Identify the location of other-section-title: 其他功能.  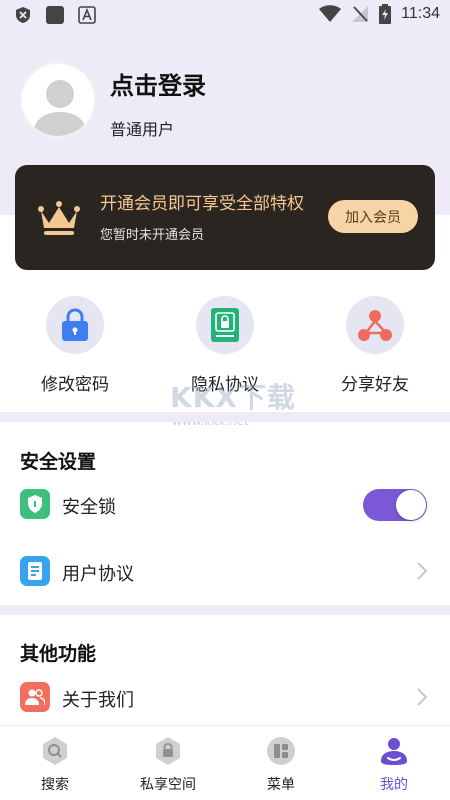
(58, 654).